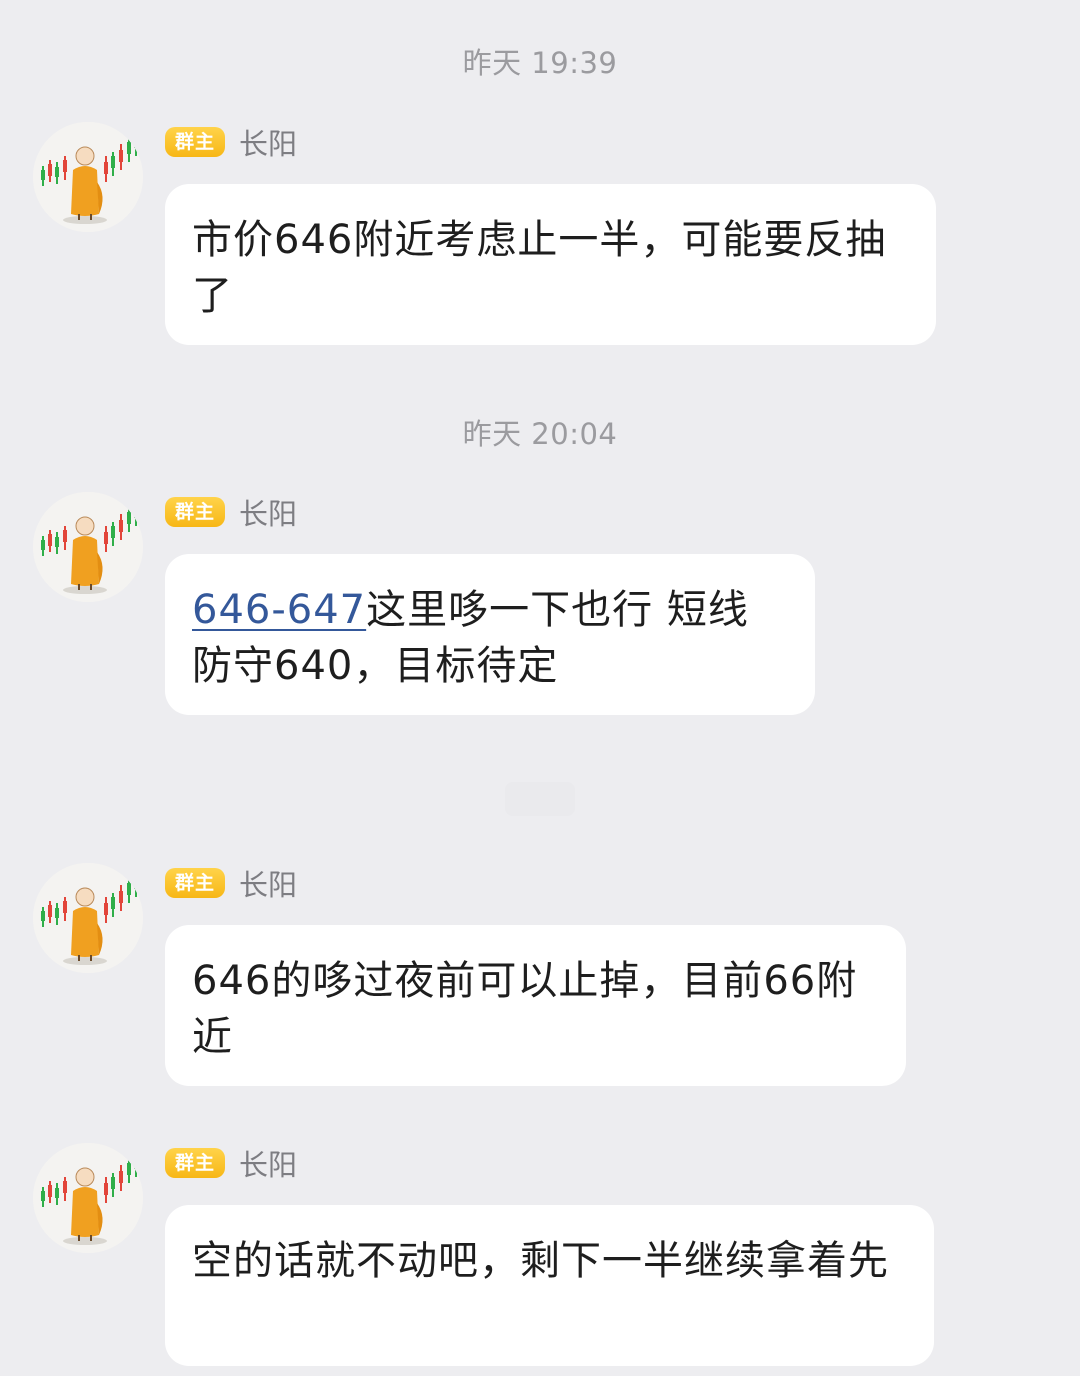 The width and height of the screenshot is (1080, 1376). I want to click on message-text: 市价646附近考虑止一半，可能要反抽了, so click(539, 268).